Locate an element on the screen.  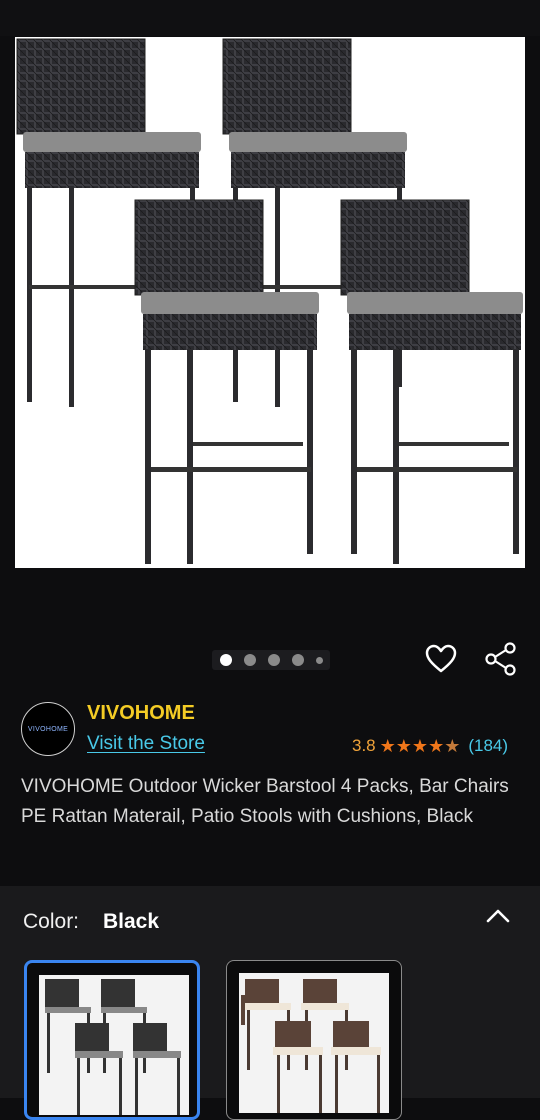
heart-icon is located at coordinates (441, 658).